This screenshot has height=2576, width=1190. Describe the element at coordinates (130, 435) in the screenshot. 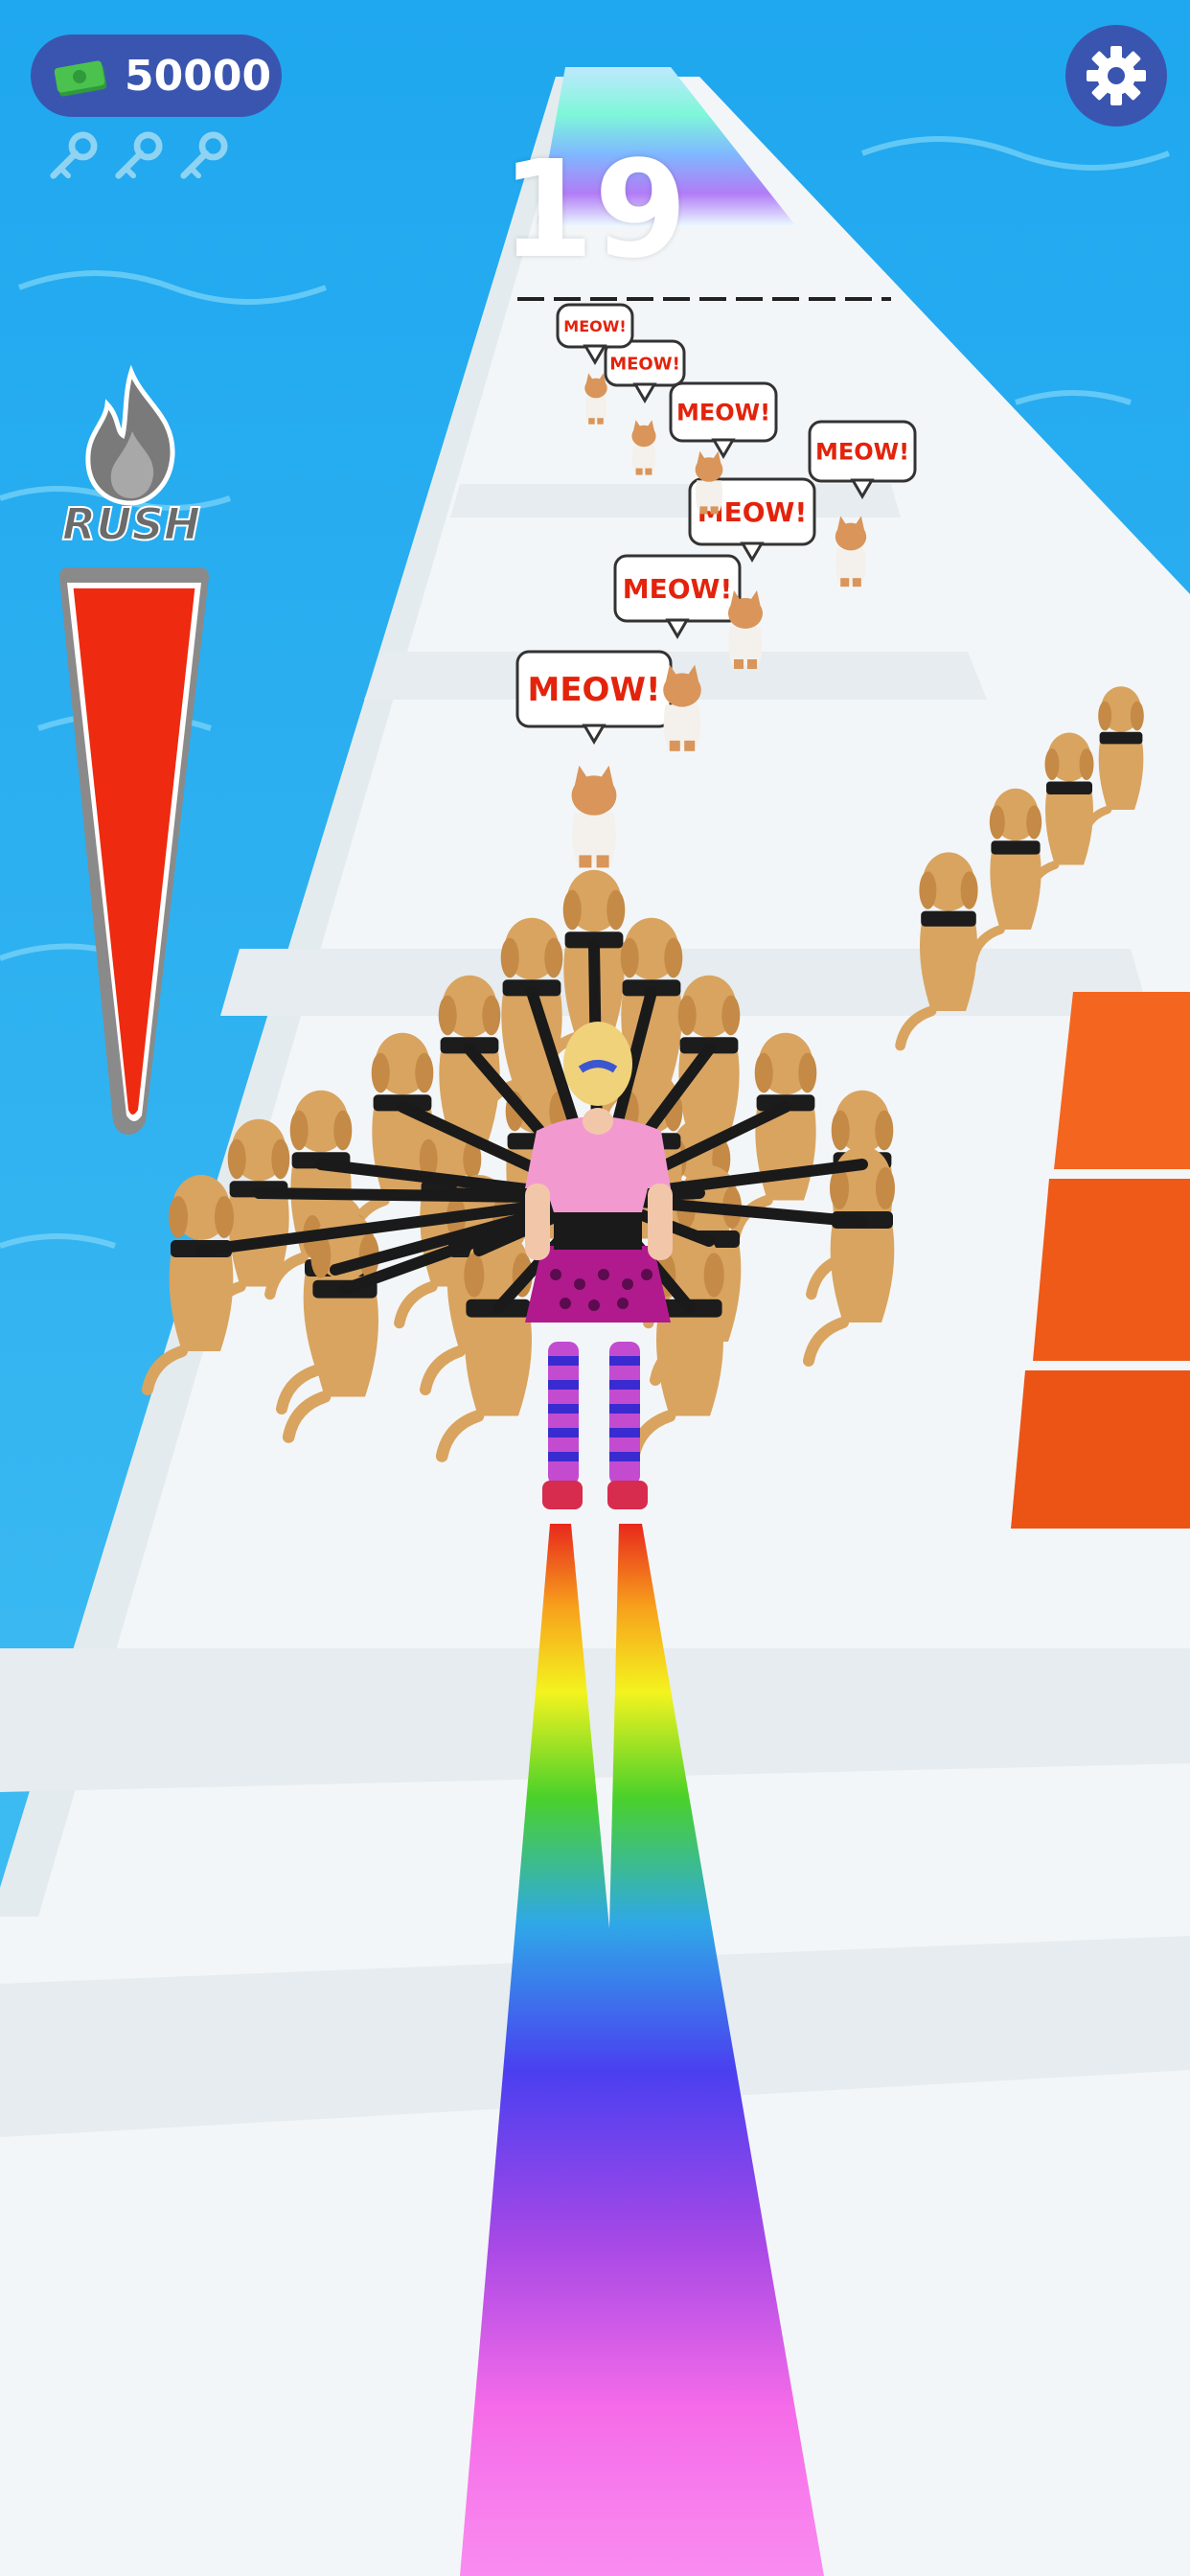

I see `flame-icon` at that location.